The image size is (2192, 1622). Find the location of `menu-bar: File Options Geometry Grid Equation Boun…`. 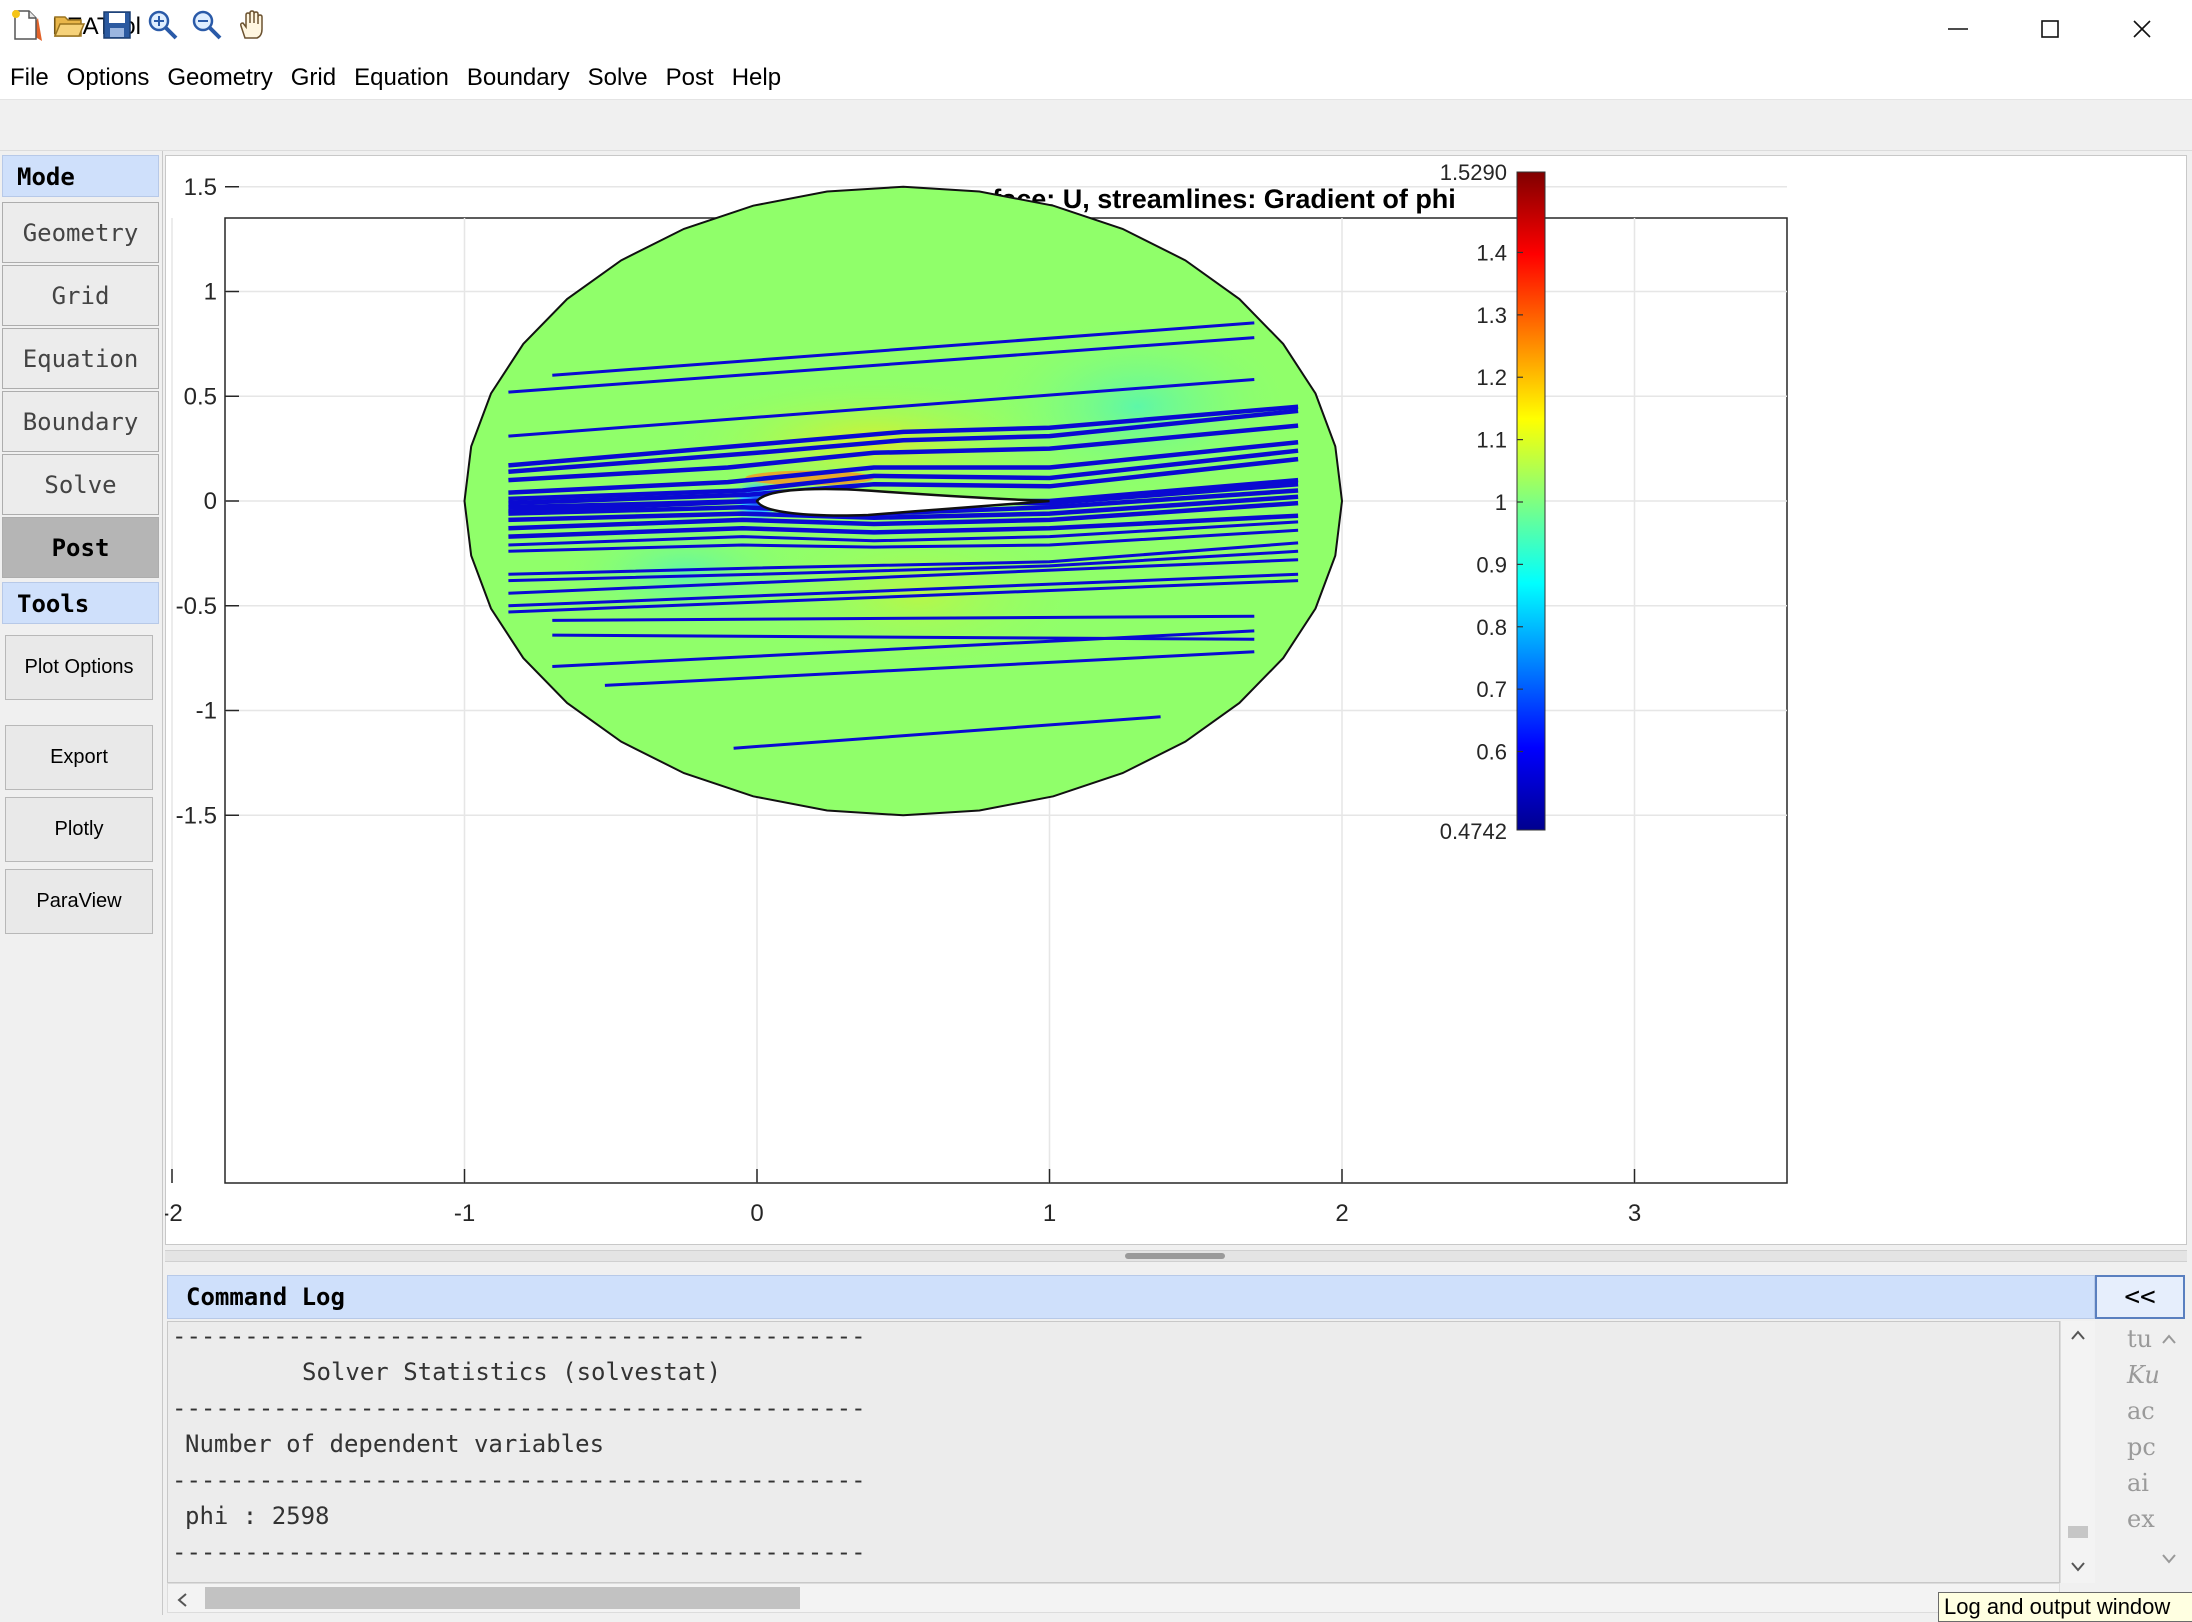

menu-bar: File Options Geometry Grid Equation Boun… is located at coordinates (1096, 78).